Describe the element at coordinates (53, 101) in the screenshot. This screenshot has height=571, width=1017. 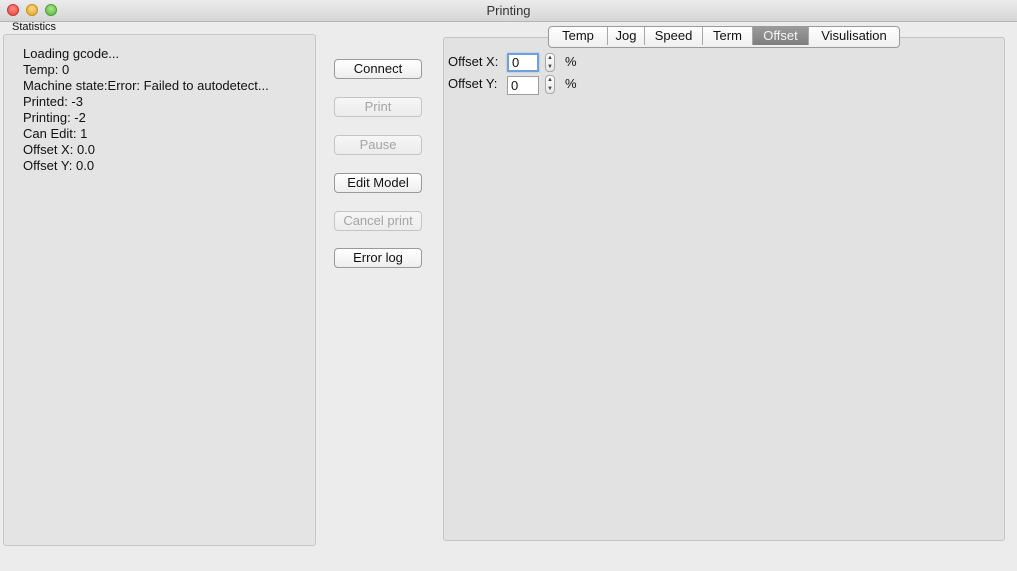
I see `stat-printed: Printed: -3` at that location.